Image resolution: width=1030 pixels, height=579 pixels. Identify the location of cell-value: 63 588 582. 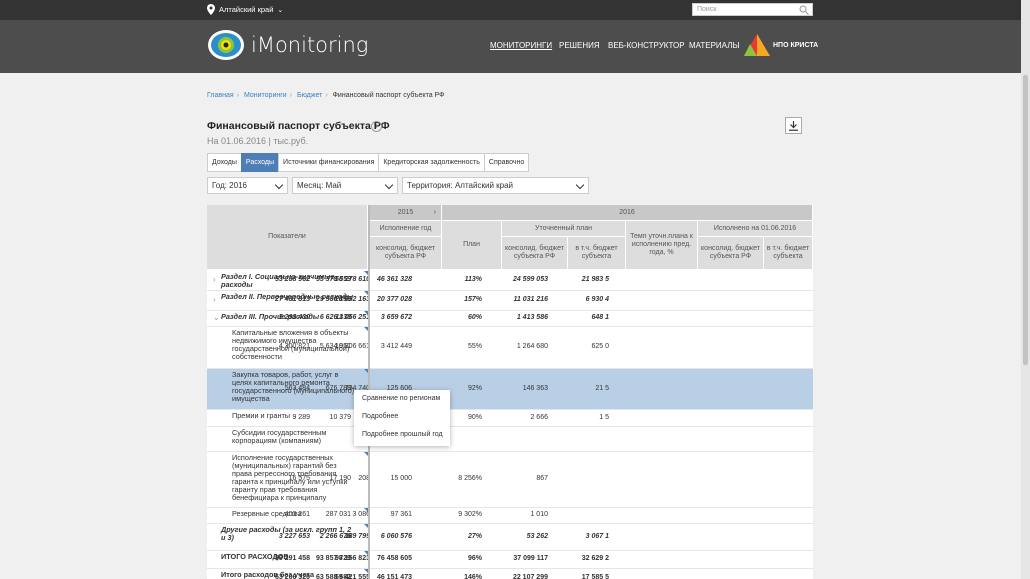
(333, 576).